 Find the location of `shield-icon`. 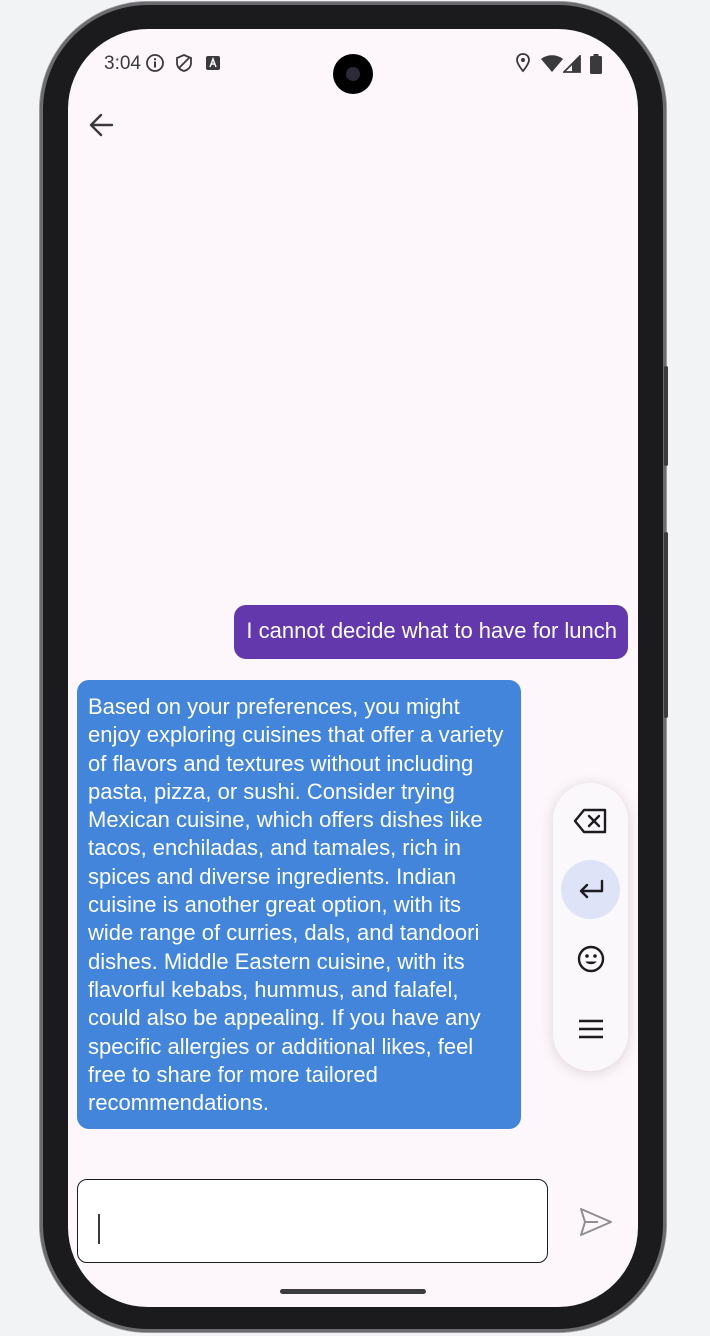

shield-icon is located at coordinates (184, 63).